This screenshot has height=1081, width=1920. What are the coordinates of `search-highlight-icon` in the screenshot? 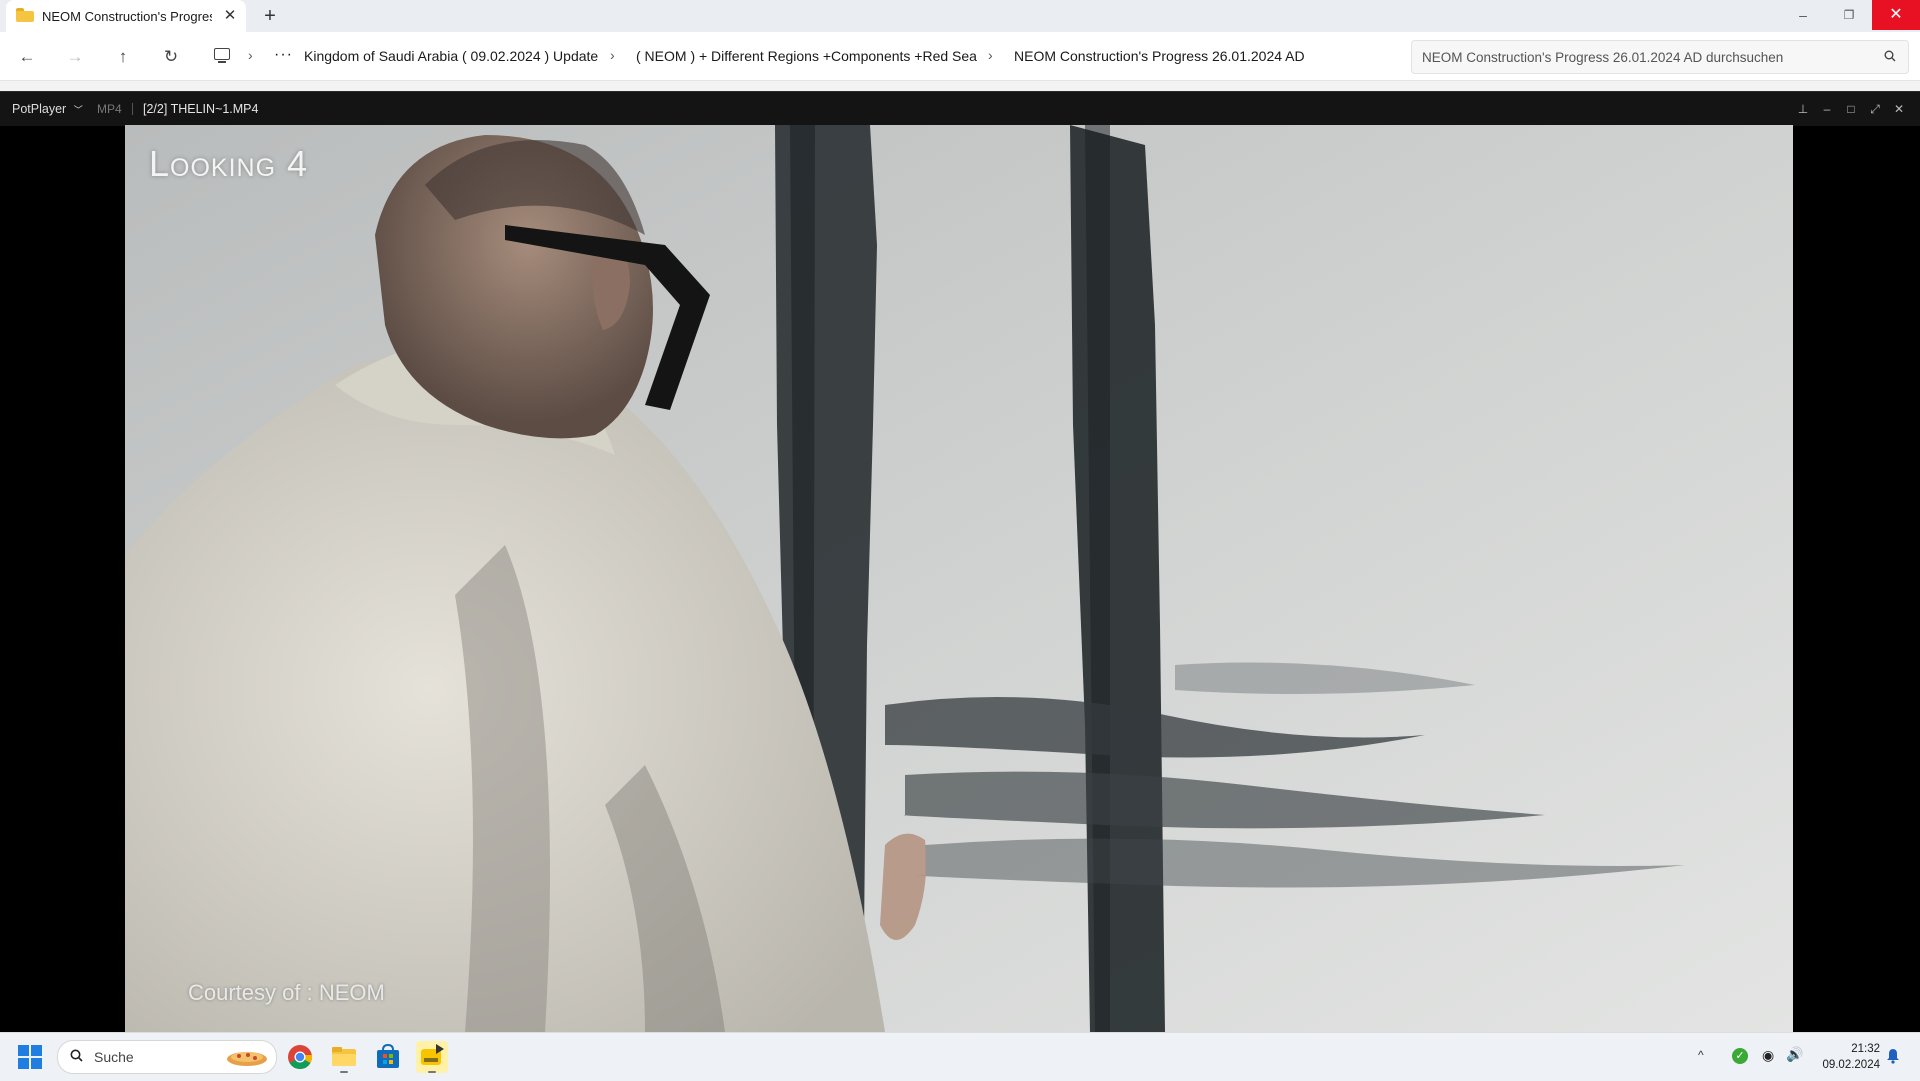 It's located at (247, 1059).